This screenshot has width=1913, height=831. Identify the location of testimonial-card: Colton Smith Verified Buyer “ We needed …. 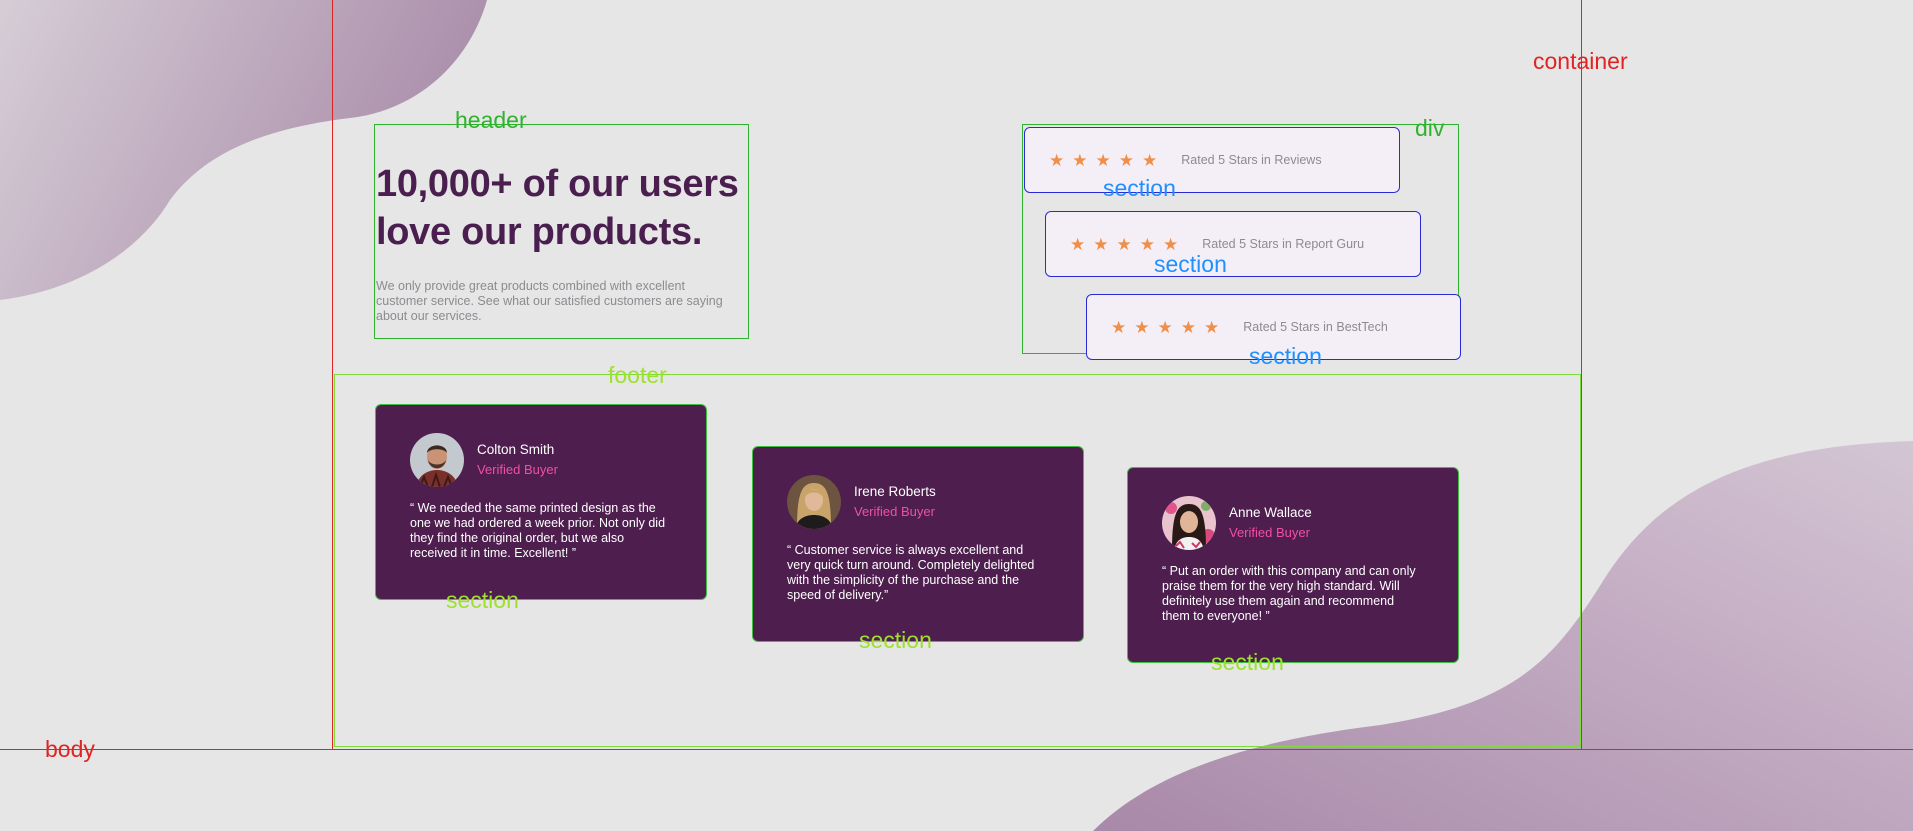
(541, 502).